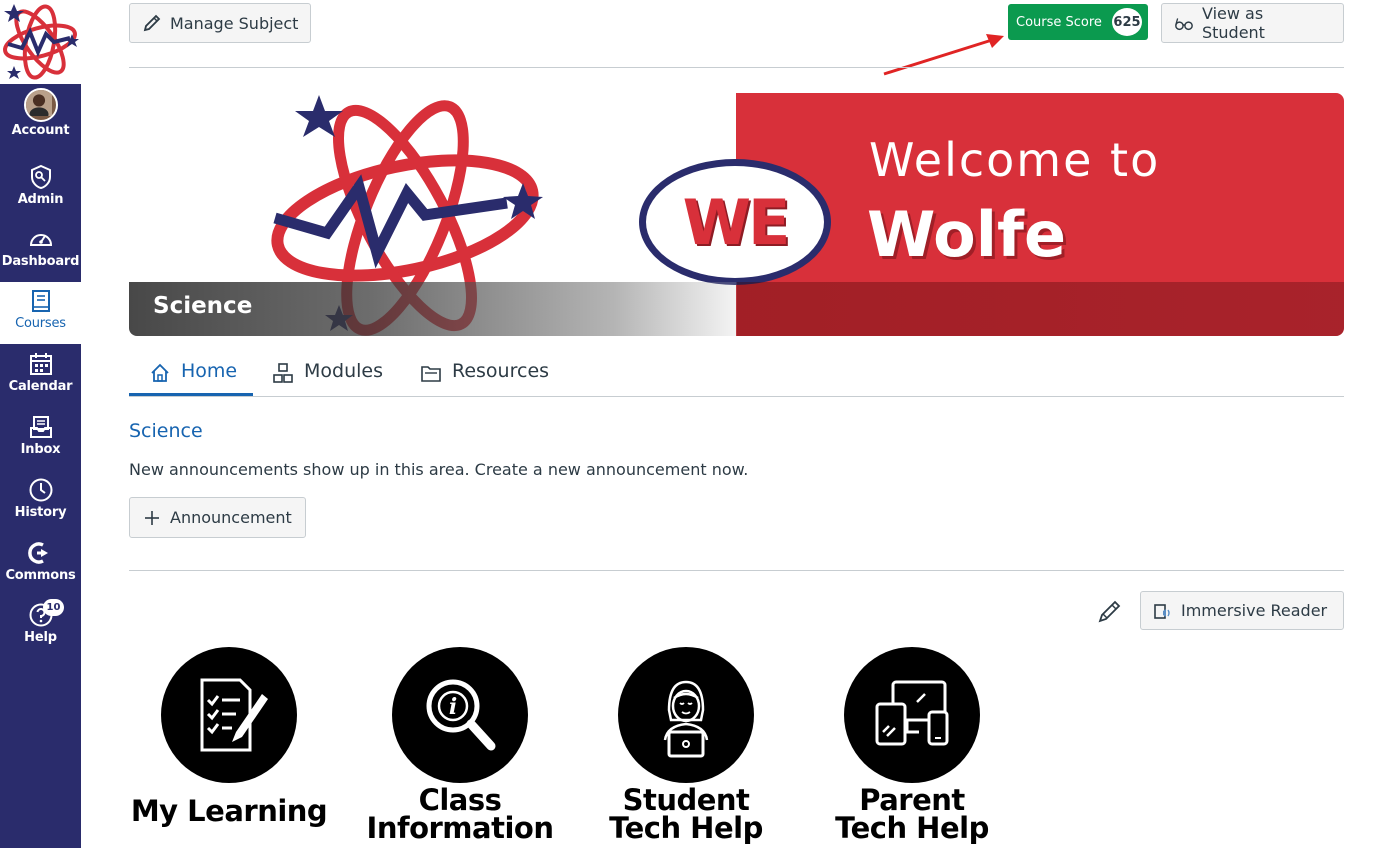 This screenshot has width=1390, height=848. I want to click on tile-student-tech-help-line2: Tech Help, so click(686, 828).